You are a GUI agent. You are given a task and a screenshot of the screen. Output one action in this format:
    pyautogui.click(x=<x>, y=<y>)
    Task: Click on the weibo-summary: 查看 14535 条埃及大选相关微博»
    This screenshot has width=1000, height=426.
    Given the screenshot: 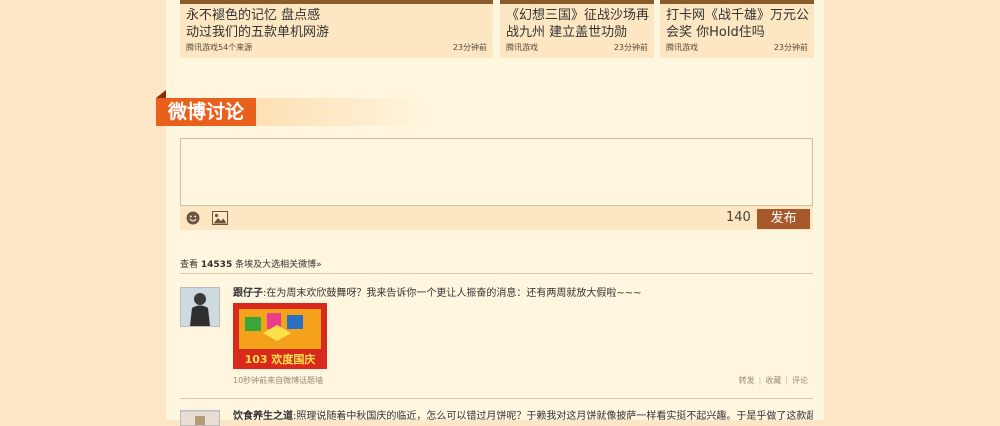 What is the action you would take?
    pyautogui.click(x=251, y=263)
    